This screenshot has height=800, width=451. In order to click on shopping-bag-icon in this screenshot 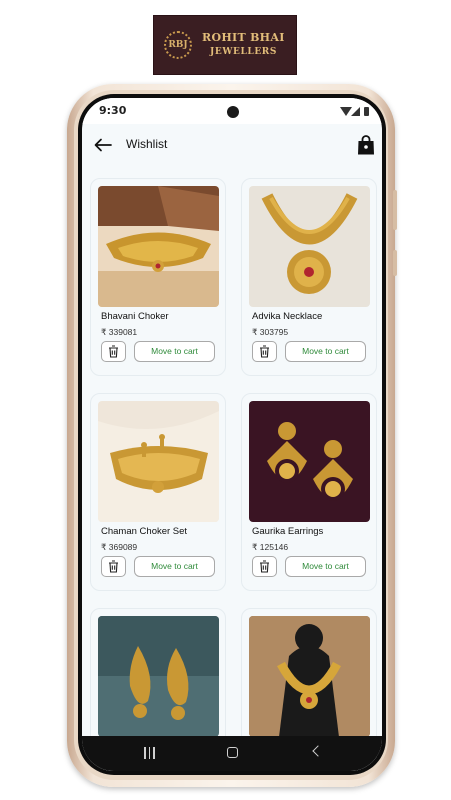, I will do `click(366, 145)`.